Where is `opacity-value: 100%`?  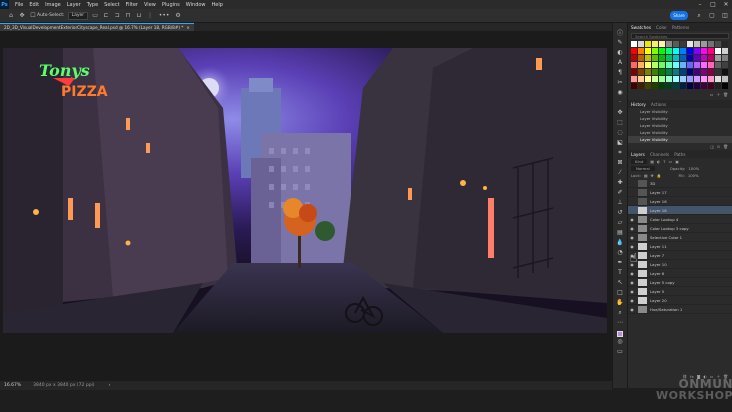
opacity-value: 100% is located at coordinates (693, 168).